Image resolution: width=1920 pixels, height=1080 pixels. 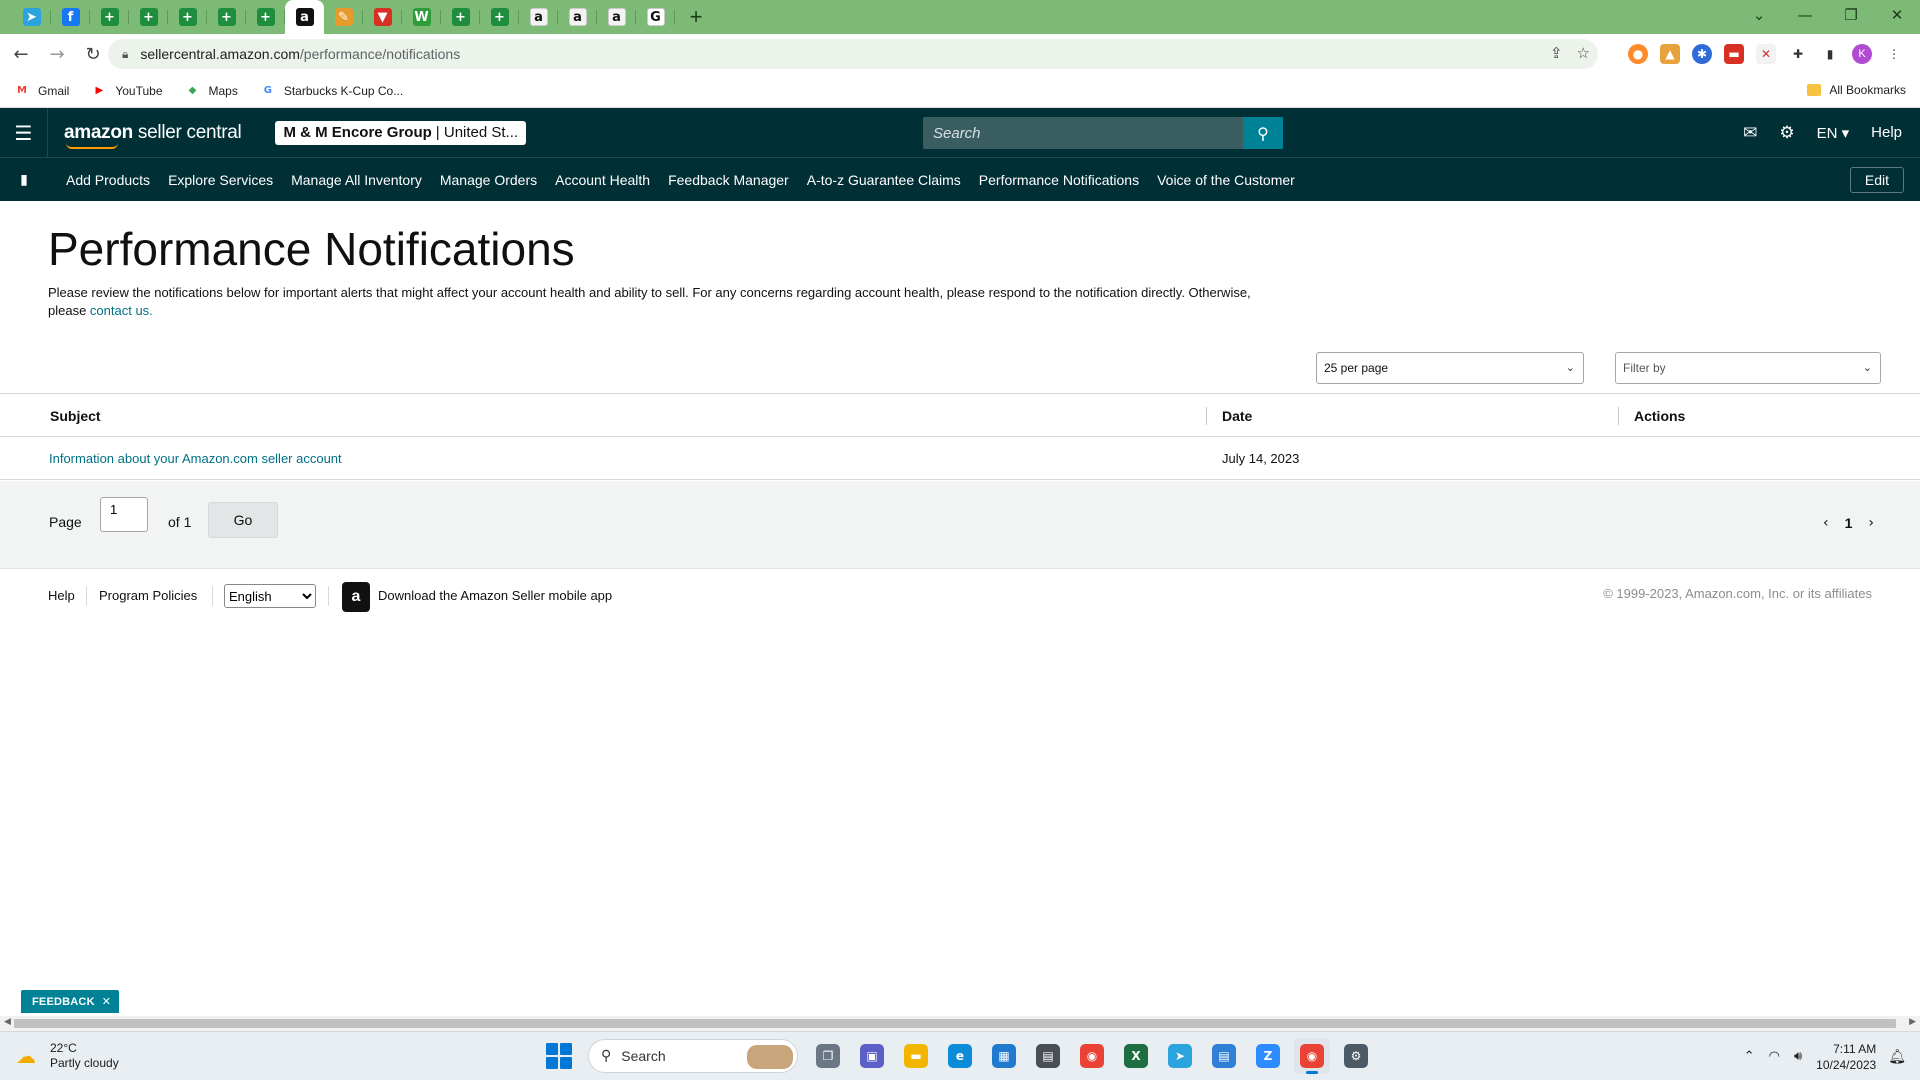 What do you see at coordinates (495, 595) in the screenshot?
I see `download-app-link: Download the Amazon Seller mobile app` at bounding box center [495, 595].